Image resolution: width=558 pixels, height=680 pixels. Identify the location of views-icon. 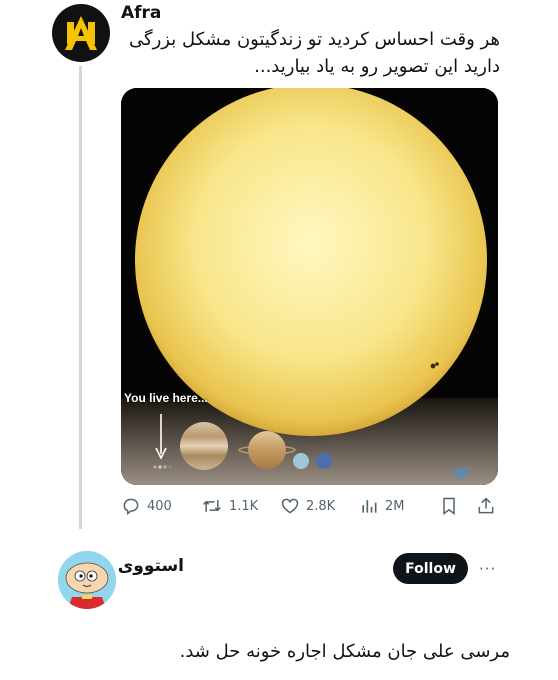
(369, 506).